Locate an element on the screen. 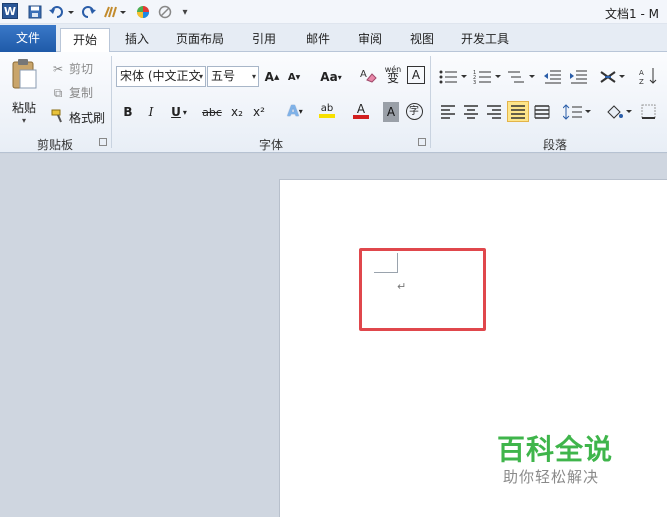 The height and width of the screenshot is (517, 667). shrink-font-icon: A is located at coordinates (291, 77).